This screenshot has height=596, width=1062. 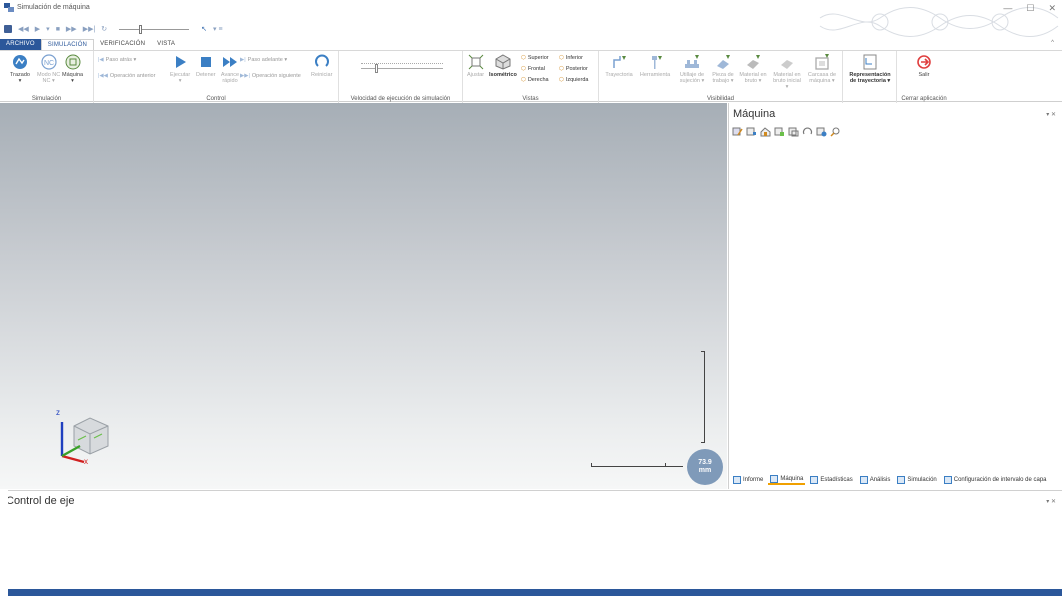 I want to click on tab-simulacion-panel: Simulación, so click(x=916, y=480).